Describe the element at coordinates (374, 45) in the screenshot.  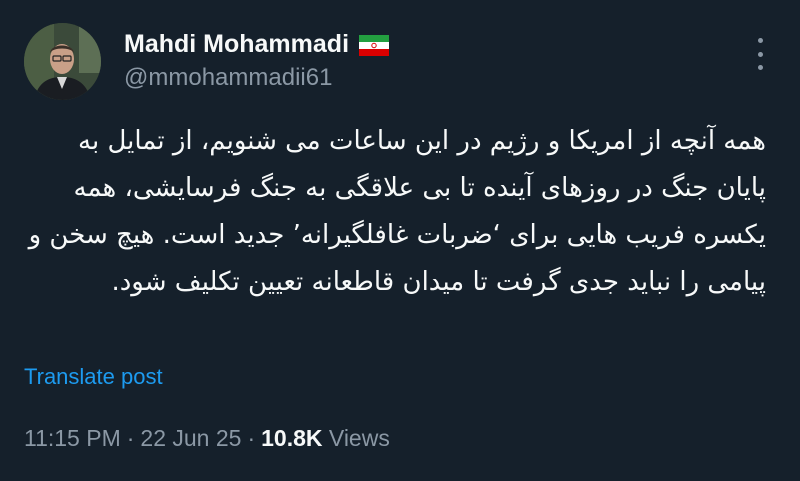
I see `iran-flag-icon` at that location.